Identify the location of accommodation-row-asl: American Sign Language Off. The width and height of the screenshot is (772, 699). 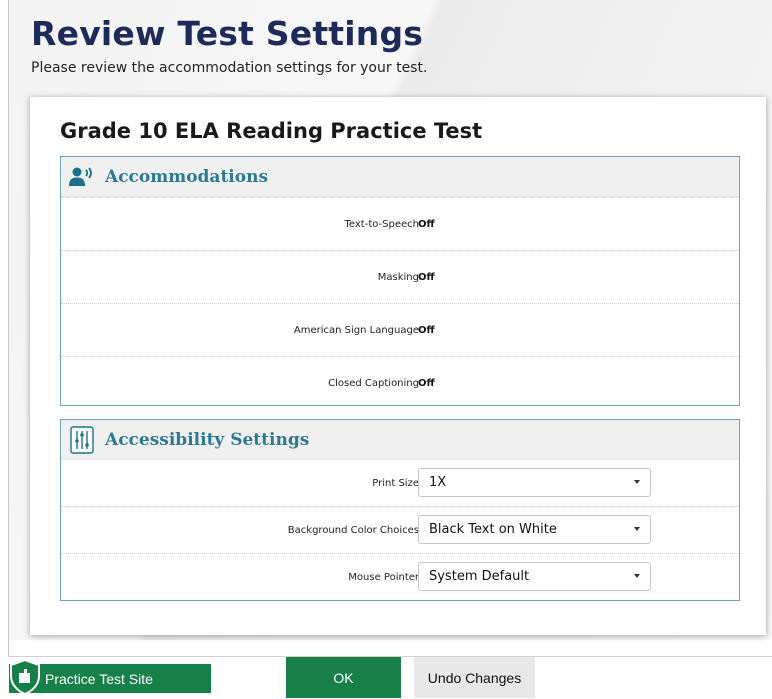
(400, 329).